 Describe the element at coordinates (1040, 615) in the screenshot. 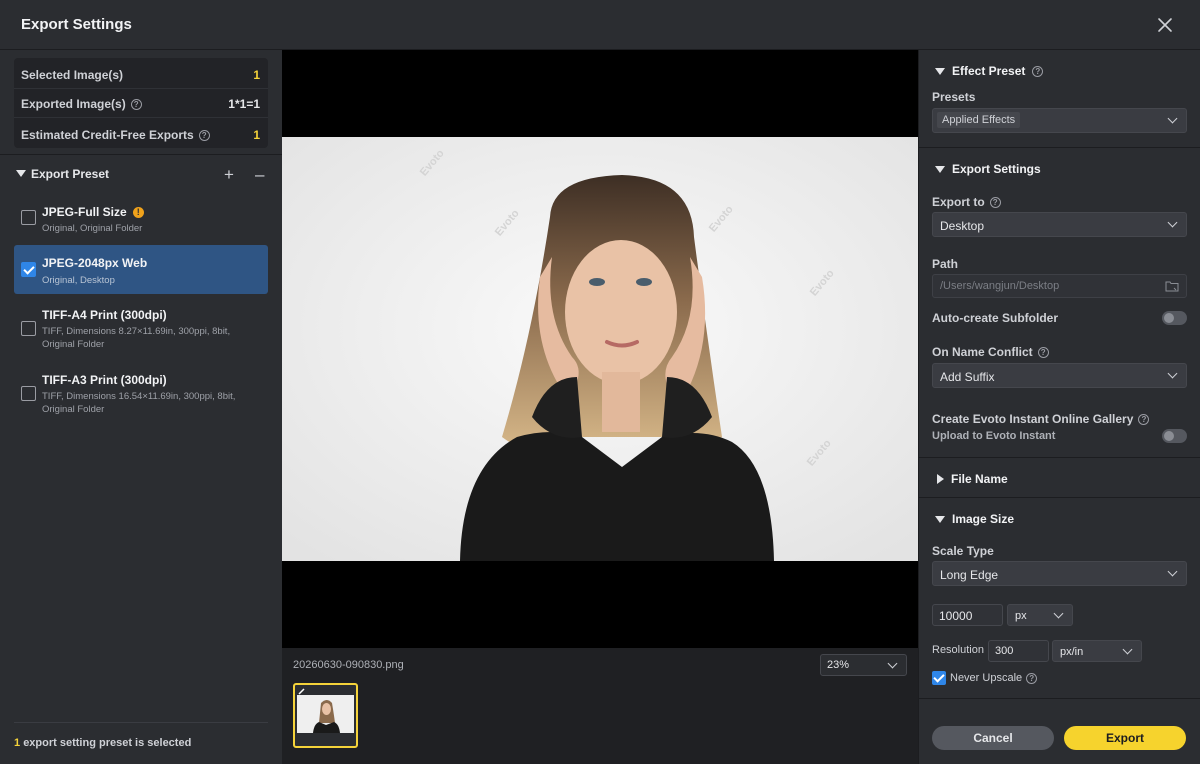

I see `size-unit-select: px` at that location.